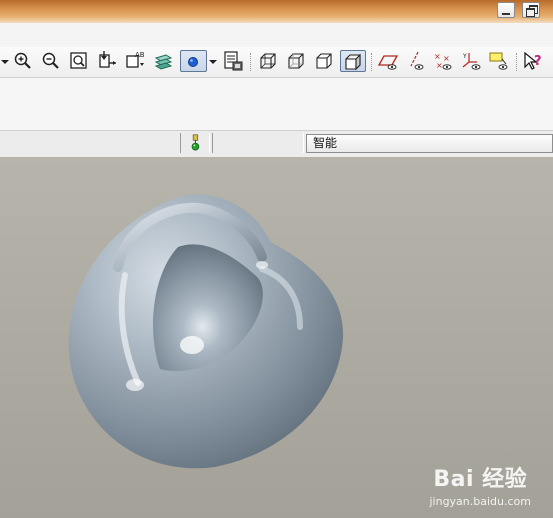  I want to click on minimize-button, so click(506, 10).